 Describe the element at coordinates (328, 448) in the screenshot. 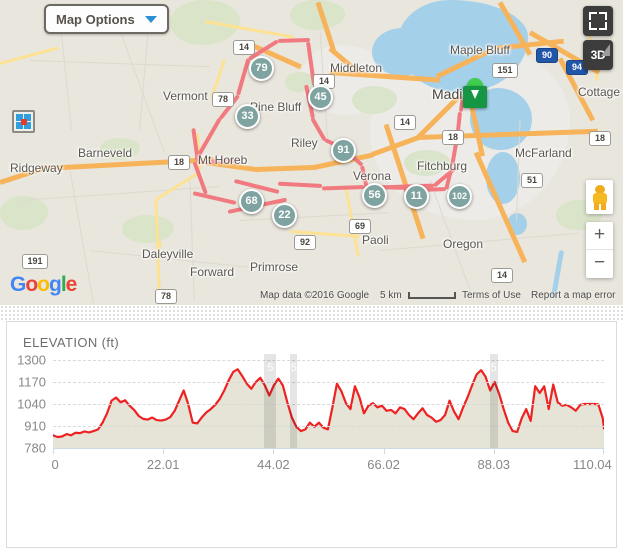

I see `chart-x-axis` at that location.